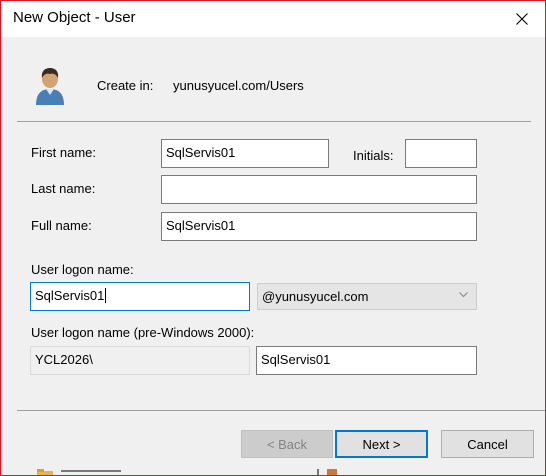 The width and height of the screenshot is (546, 476). What do you see at coordinates (140, 296) in the screenshot?
I see `logon-name-input: SqlServis01` at bounding box center [140, 296].